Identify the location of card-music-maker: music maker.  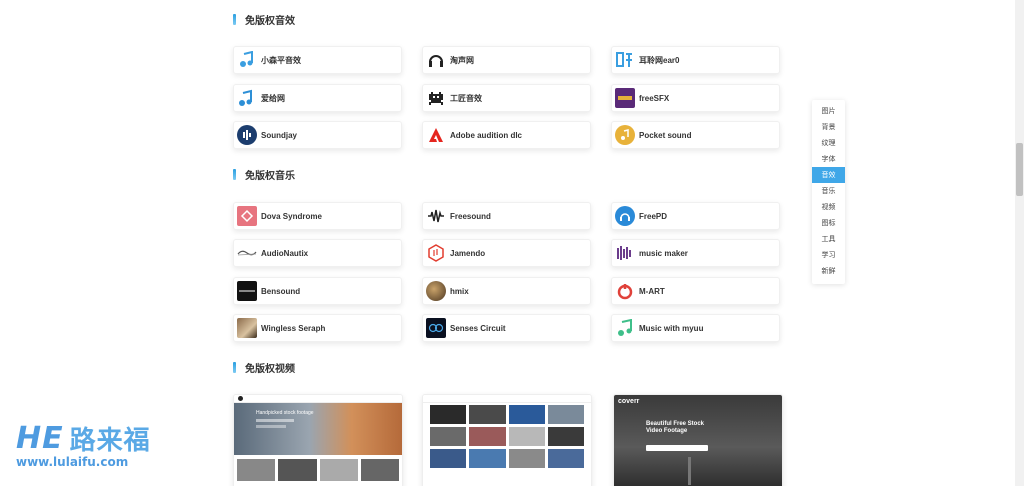
(695, 253).